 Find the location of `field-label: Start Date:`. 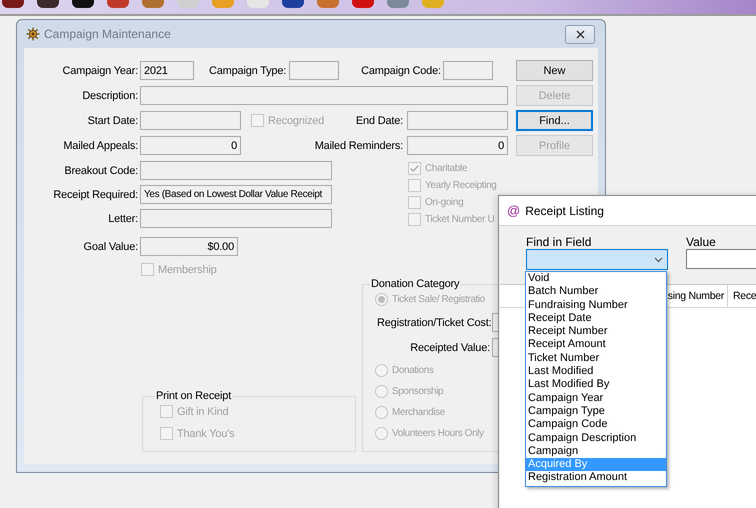

field-label: Start Date: is located at coordinates (112, 120).